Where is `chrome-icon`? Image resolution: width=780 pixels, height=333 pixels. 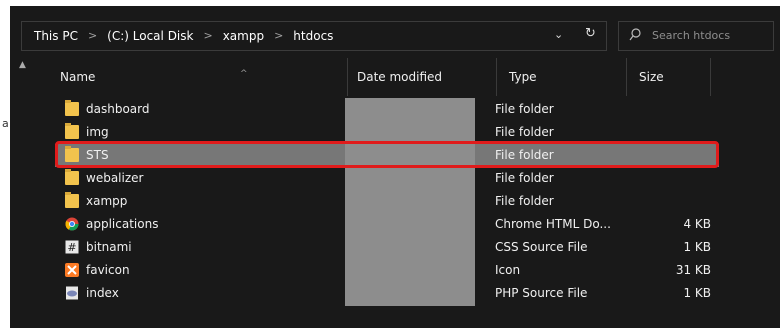 chrome-icon is located at coordinates (72, 224).